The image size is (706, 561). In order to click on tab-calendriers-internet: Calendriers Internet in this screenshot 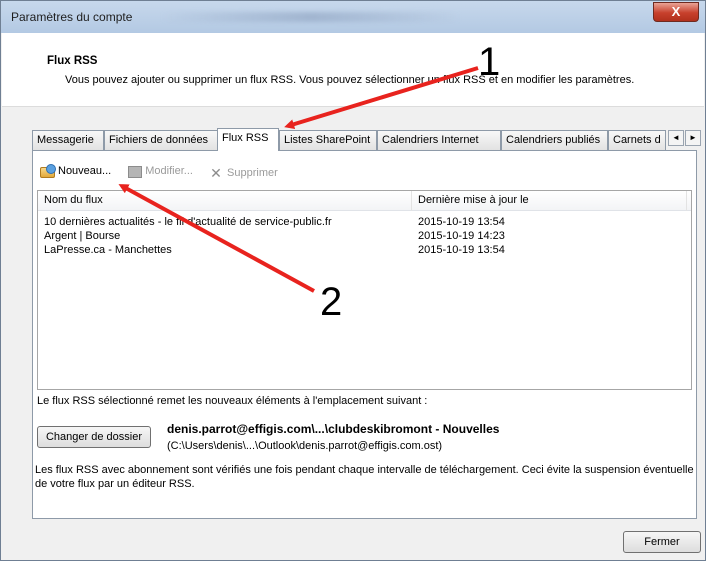, I will do `click(439, 140)`.